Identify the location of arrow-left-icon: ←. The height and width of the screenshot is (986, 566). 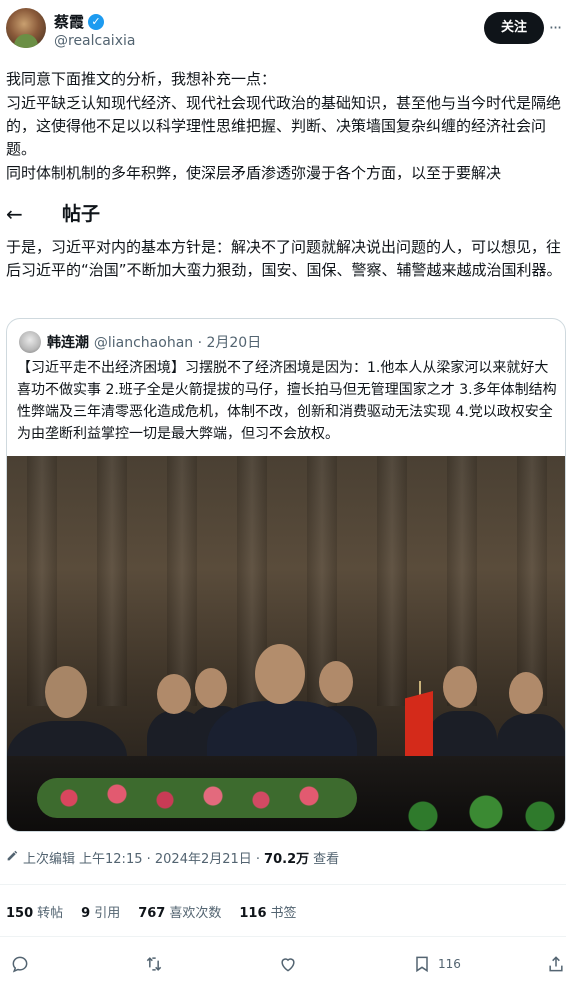
(14, 214).